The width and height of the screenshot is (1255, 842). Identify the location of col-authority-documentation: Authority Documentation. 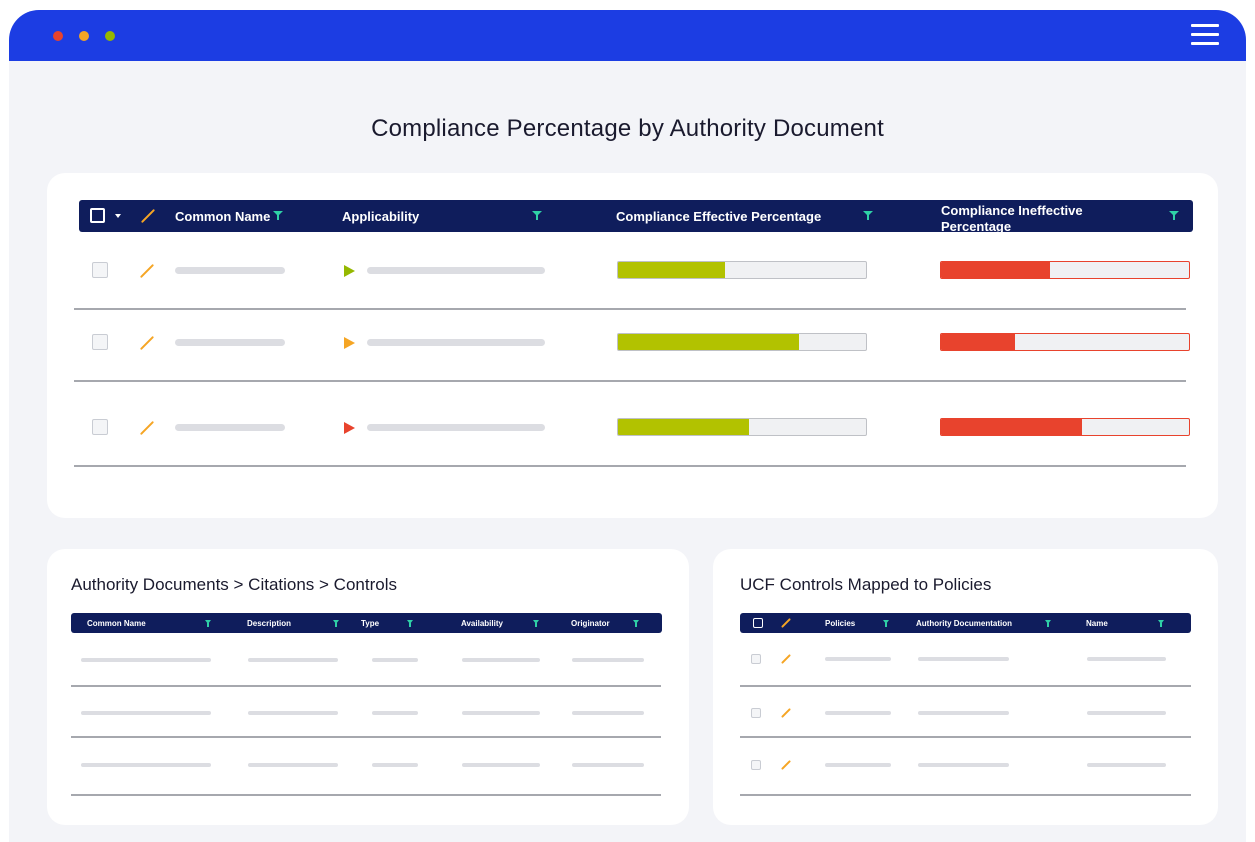
(964, 623).